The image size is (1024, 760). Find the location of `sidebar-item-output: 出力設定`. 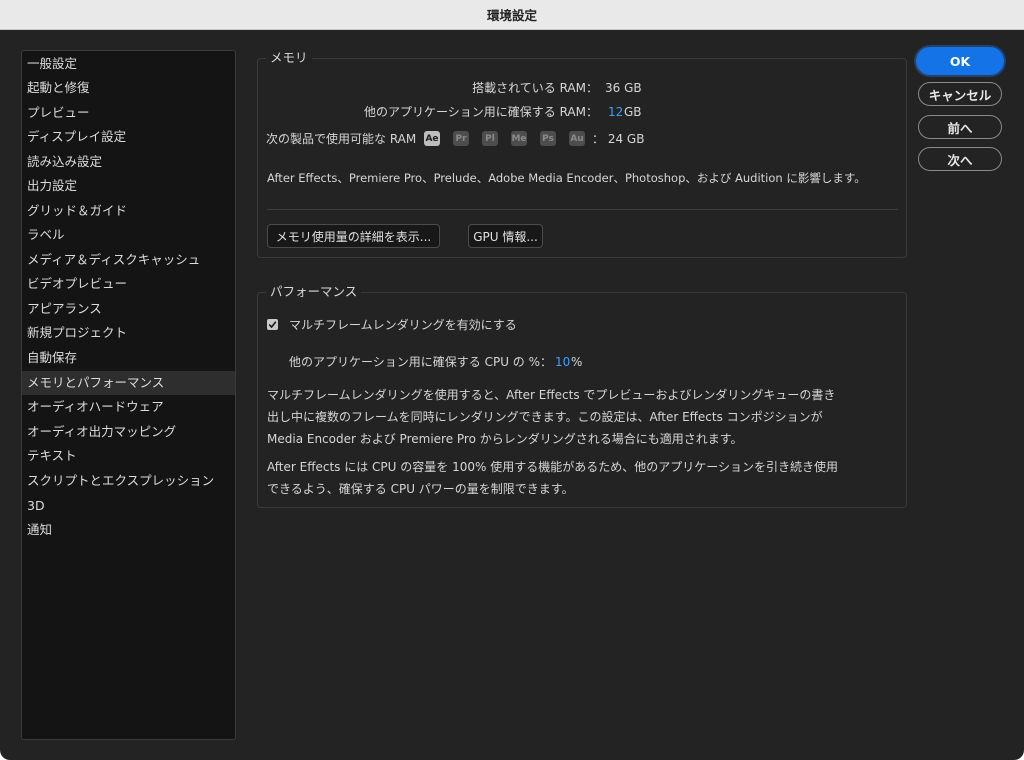

sidebar-item-output: 出力設定 is located at coordinates (128, 186).